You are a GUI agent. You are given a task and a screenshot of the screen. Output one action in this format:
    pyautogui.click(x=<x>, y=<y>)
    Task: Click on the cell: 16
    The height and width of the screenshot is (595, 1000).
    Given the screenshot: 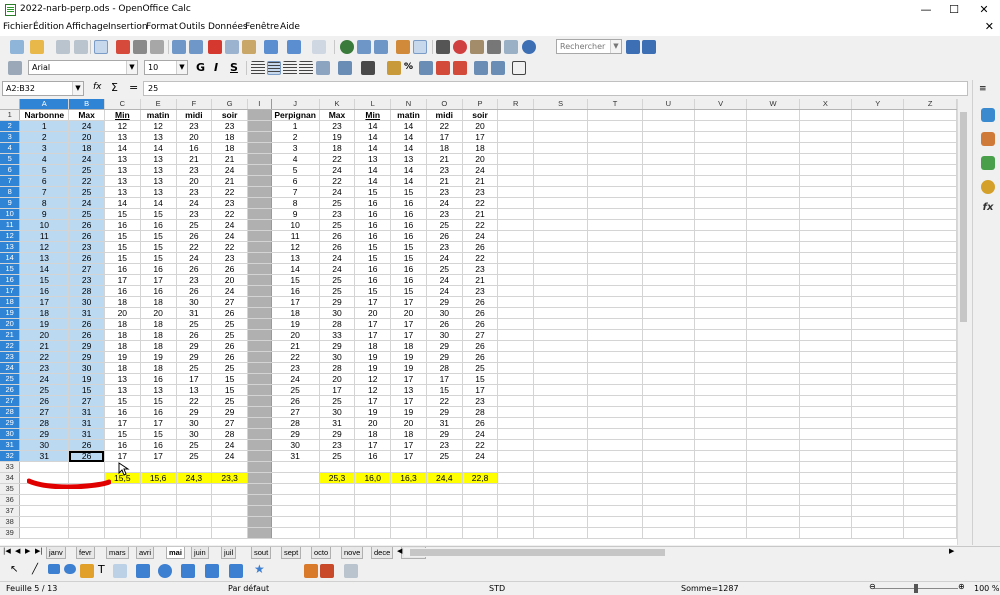 What is the action you would take?
    pyautogui.click(x=158, y=412)
    